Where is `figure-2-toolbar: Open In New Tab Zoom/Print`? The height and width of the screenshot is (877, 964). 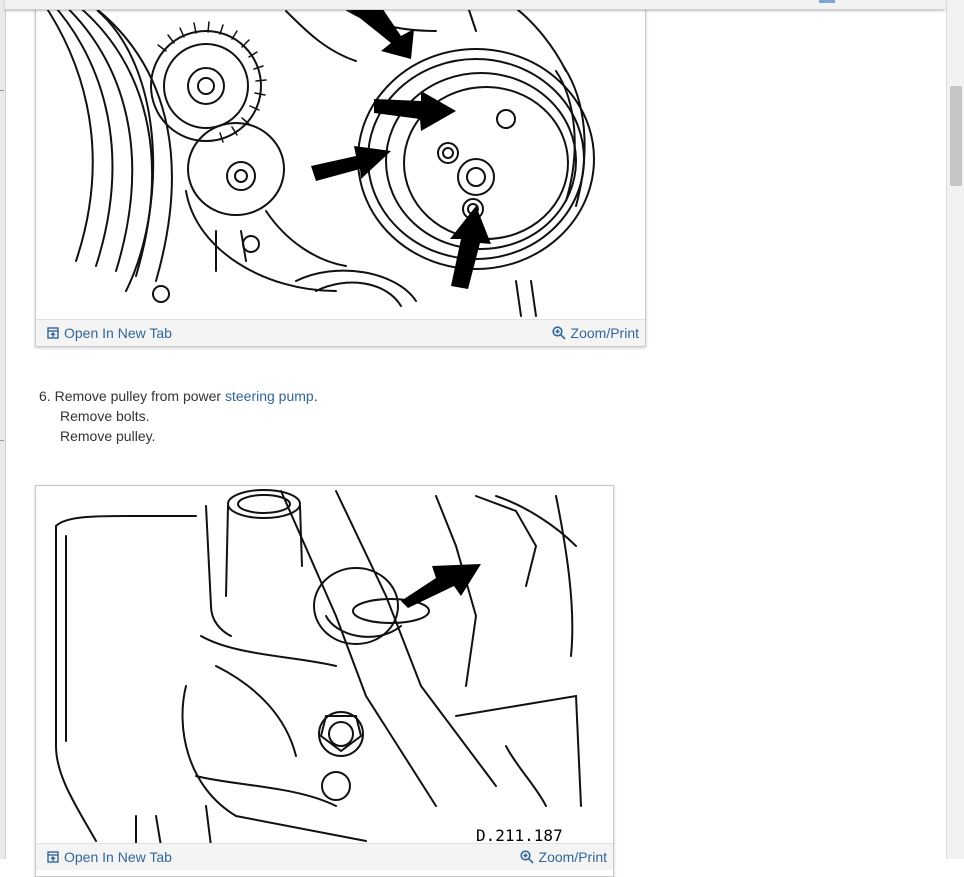
figure-2-toolbar: Open In New Tab Zoom/Print is located at coordinates (324, 856).